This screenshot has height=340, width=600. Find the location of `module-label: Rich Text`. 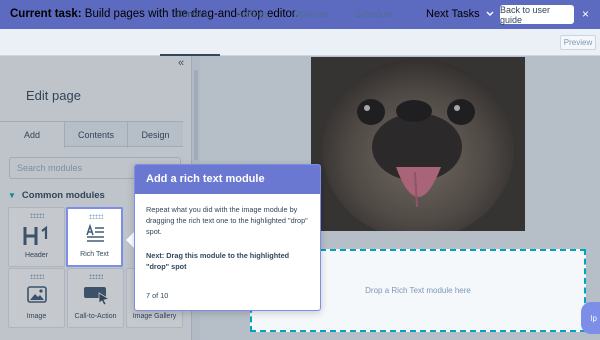

module-label: Rich Text is located at coordinates (94, 254).